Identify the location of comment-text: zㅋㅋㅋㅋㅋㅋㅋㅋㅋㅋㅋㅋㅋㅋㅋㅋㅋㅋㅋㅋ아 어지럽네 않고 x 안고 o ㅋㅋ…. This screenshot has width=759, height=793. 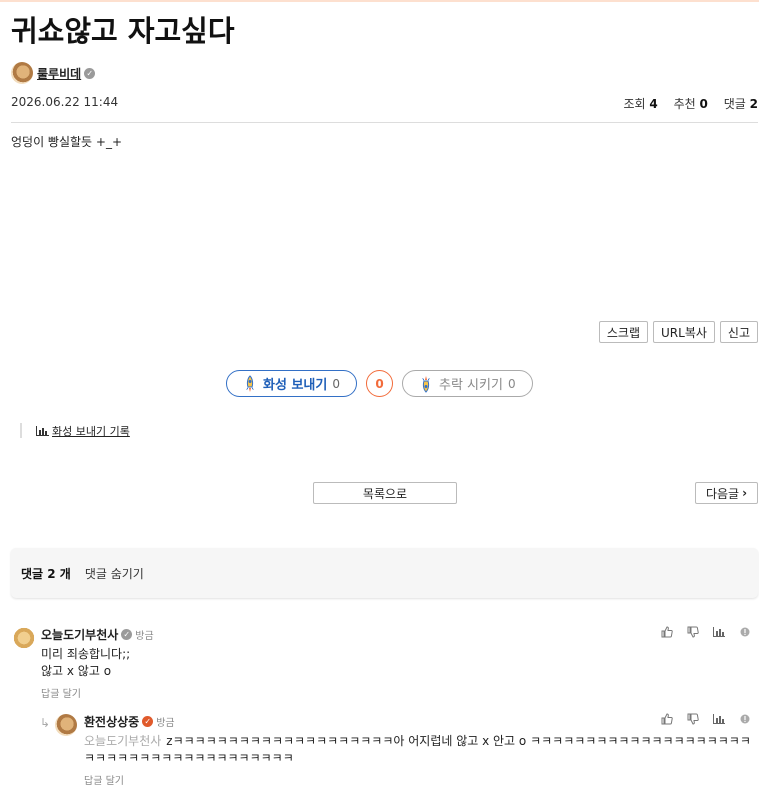
(417, 749).